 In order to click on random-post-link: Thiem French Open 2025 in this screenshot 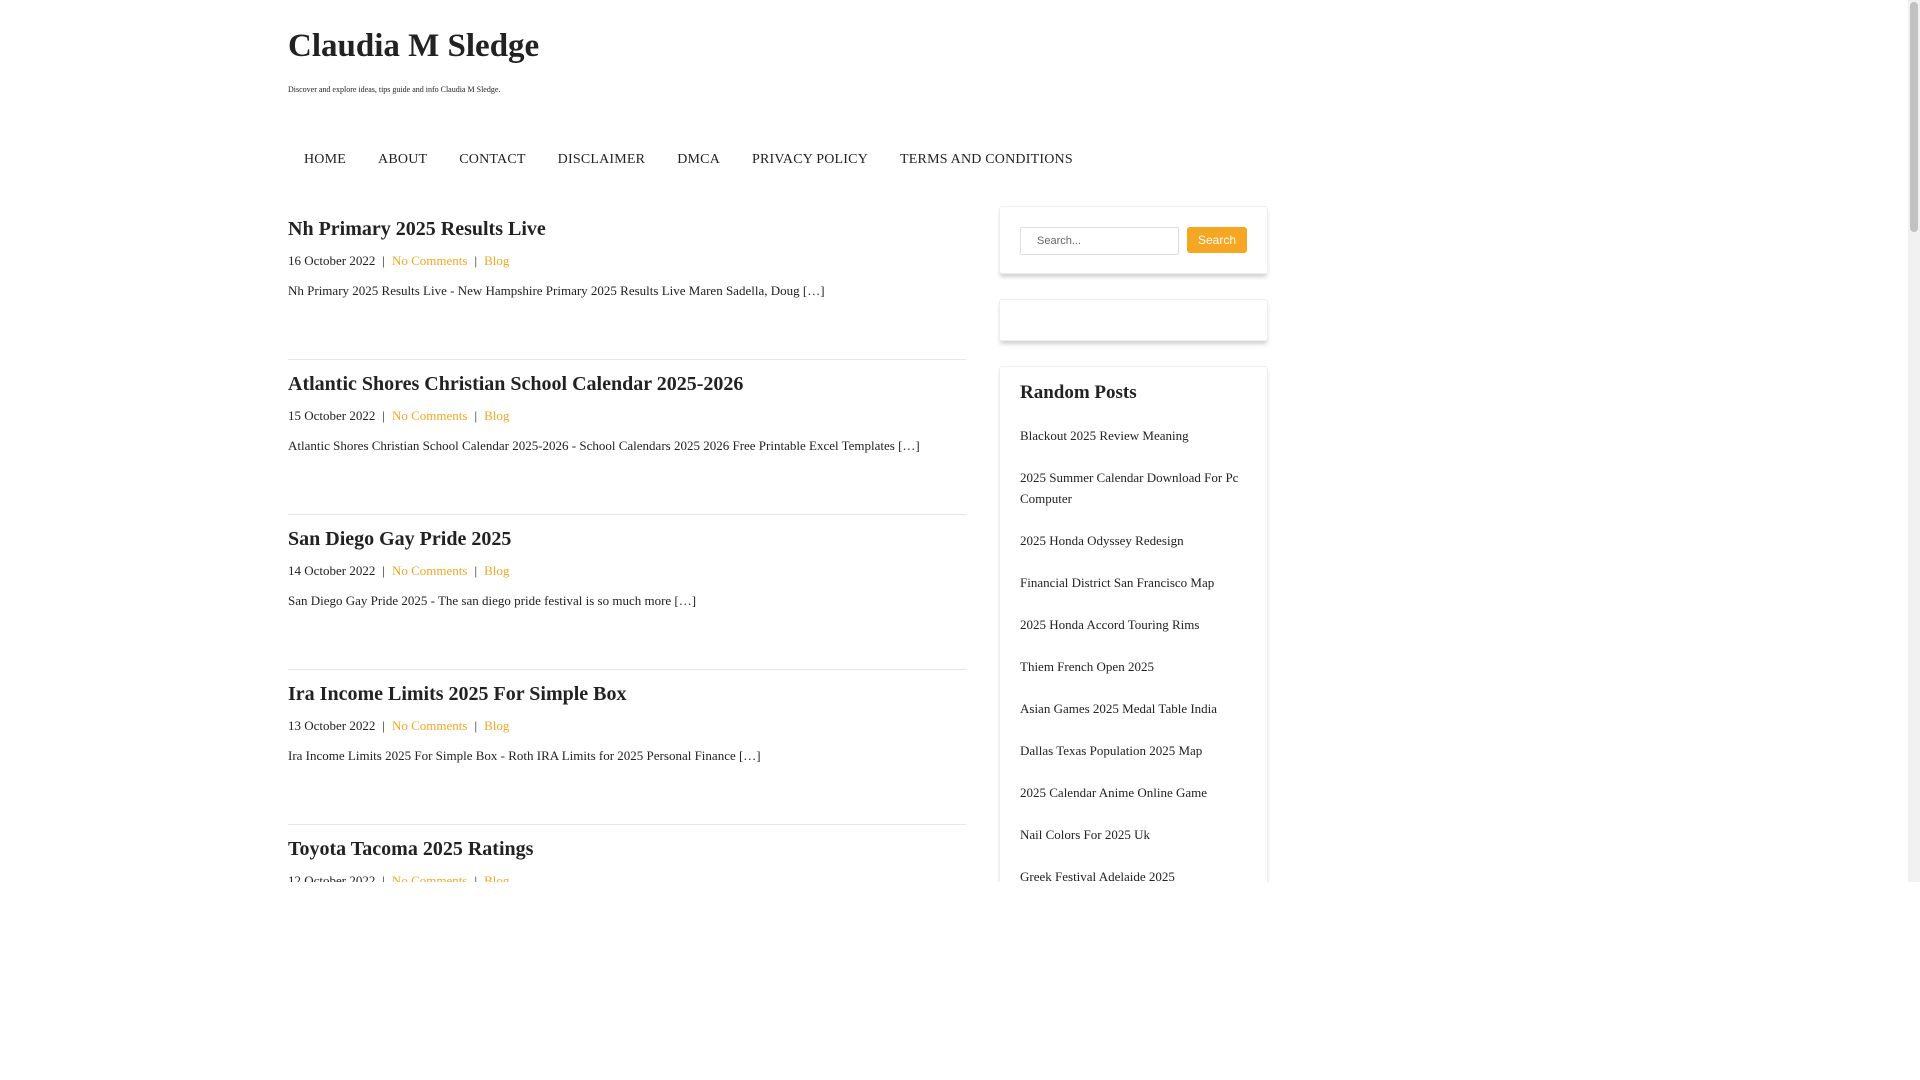, I will do `click(1087, 666)`.